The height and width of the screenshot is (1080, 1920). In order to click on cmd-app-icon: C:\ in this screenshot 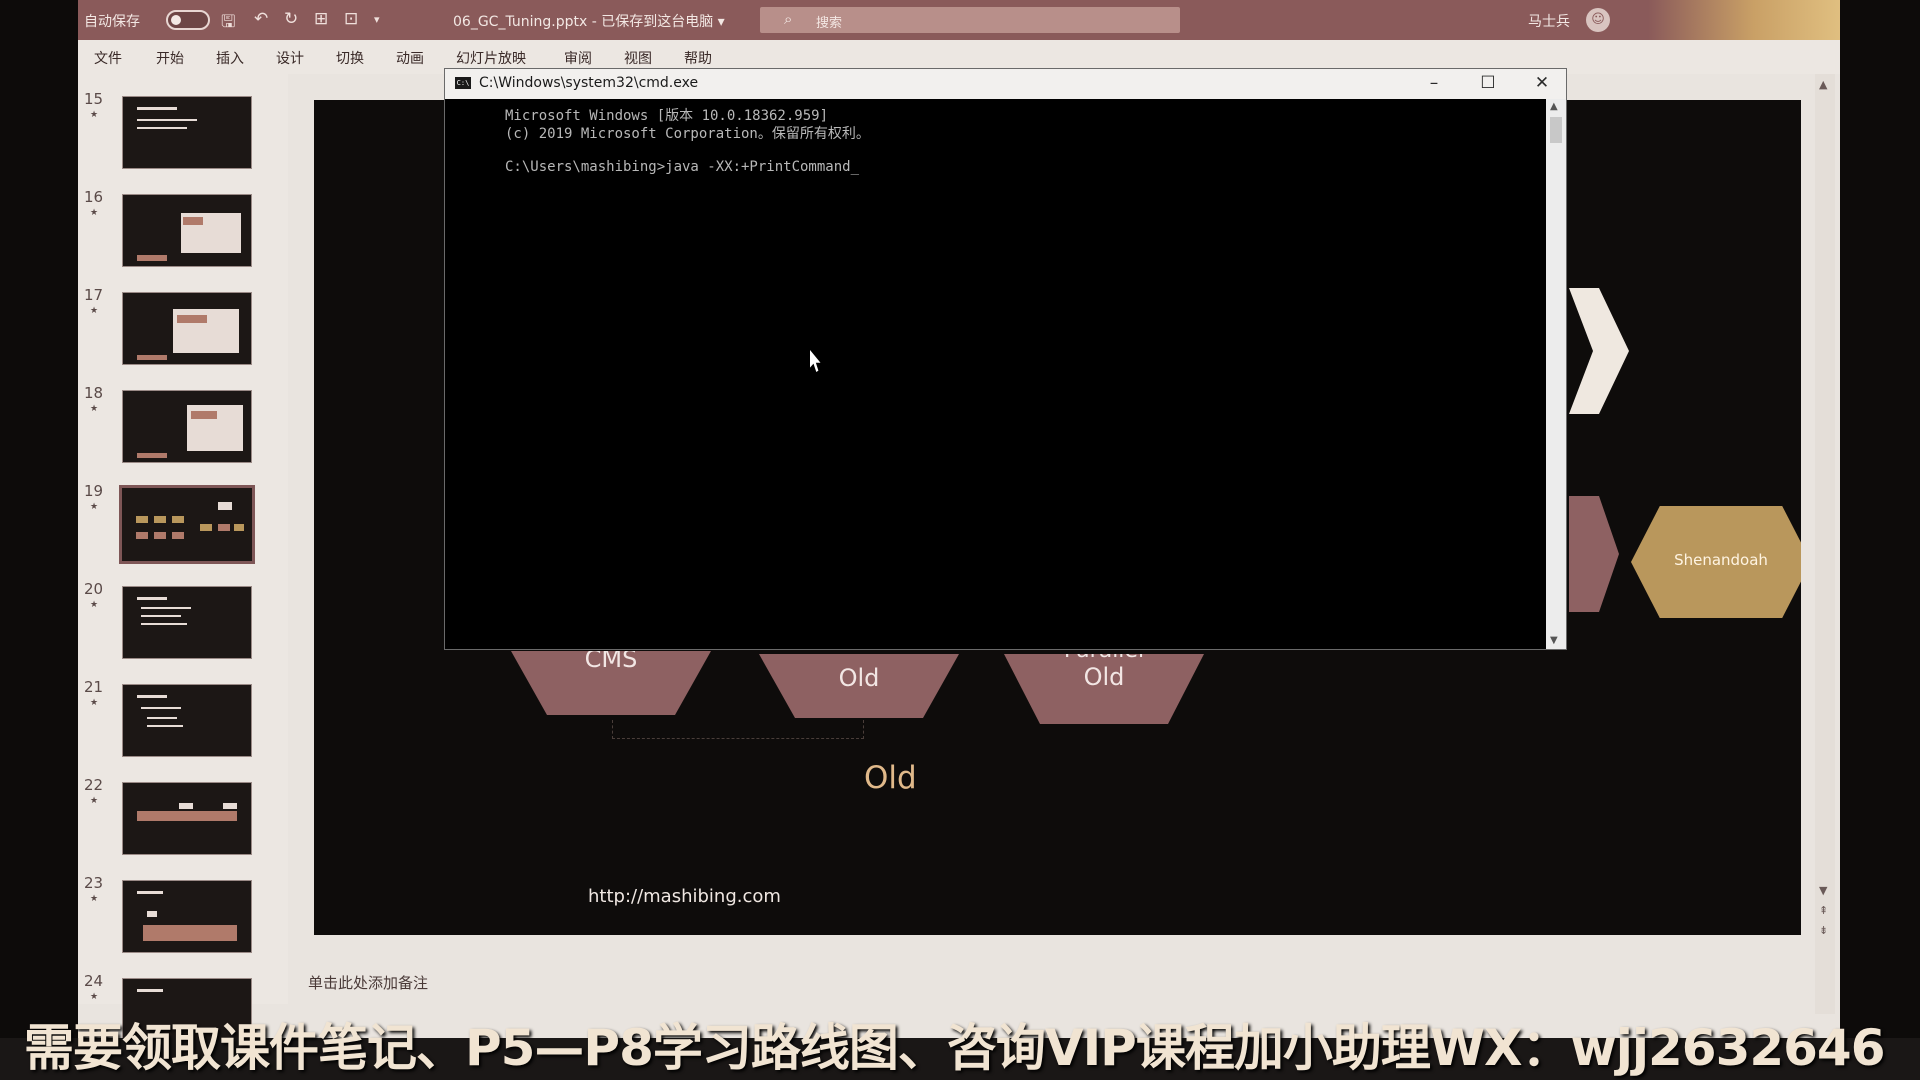, I will do `click(463, 83)`.